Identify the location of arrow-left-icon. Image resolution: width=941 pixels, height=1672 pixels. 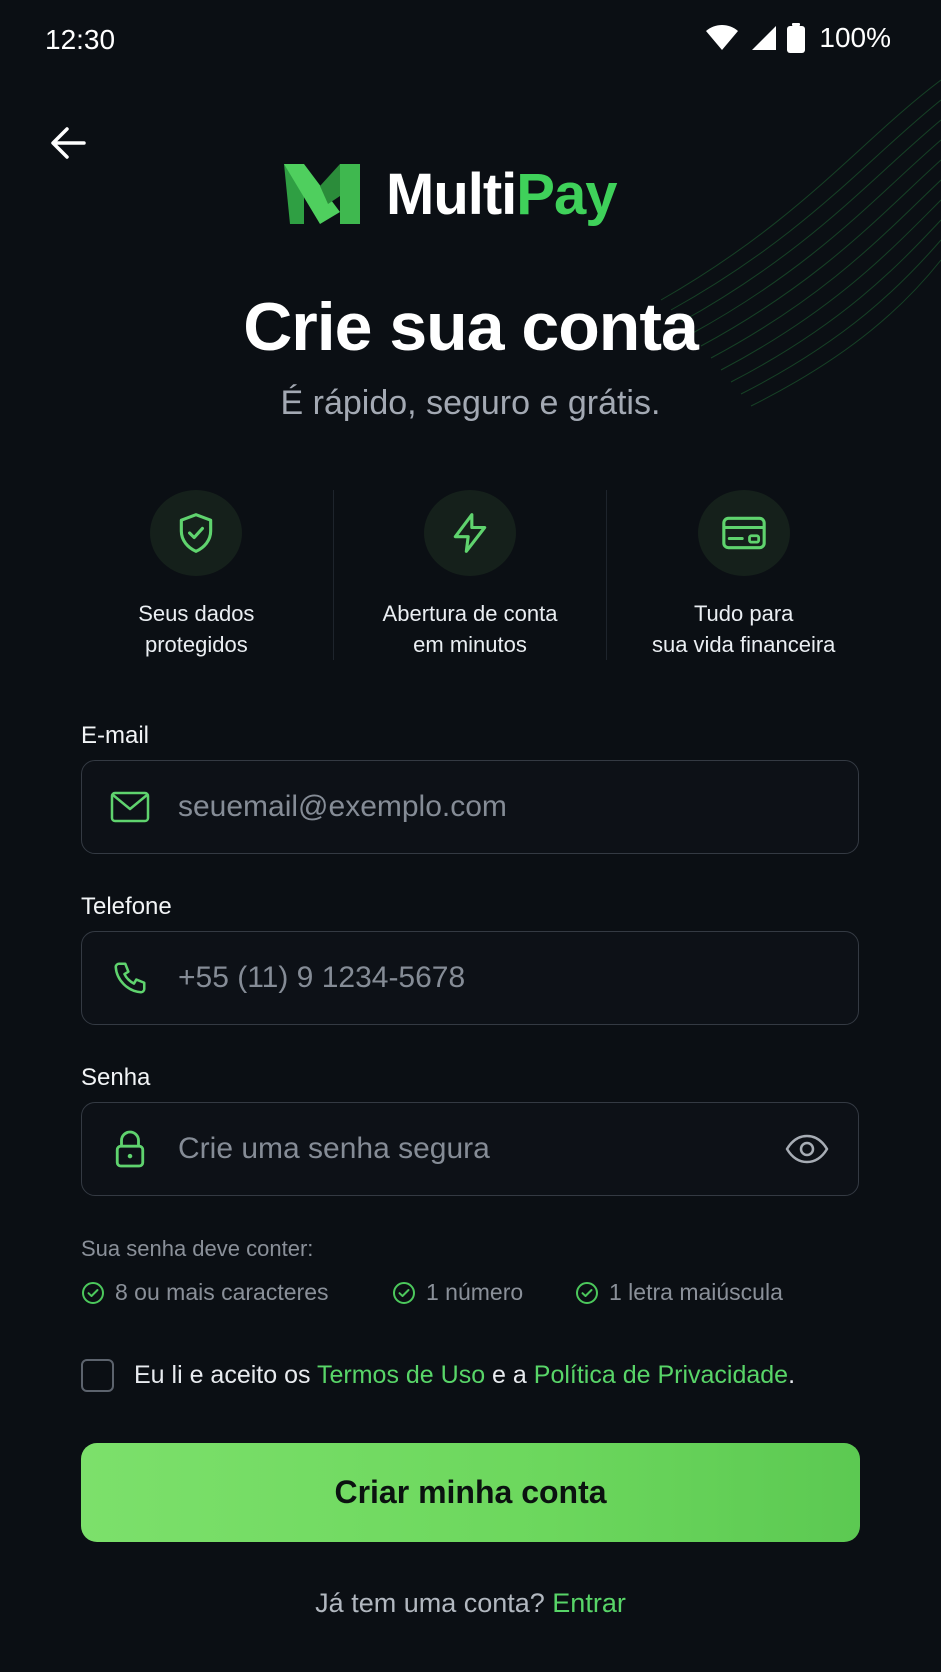
(68, 143).